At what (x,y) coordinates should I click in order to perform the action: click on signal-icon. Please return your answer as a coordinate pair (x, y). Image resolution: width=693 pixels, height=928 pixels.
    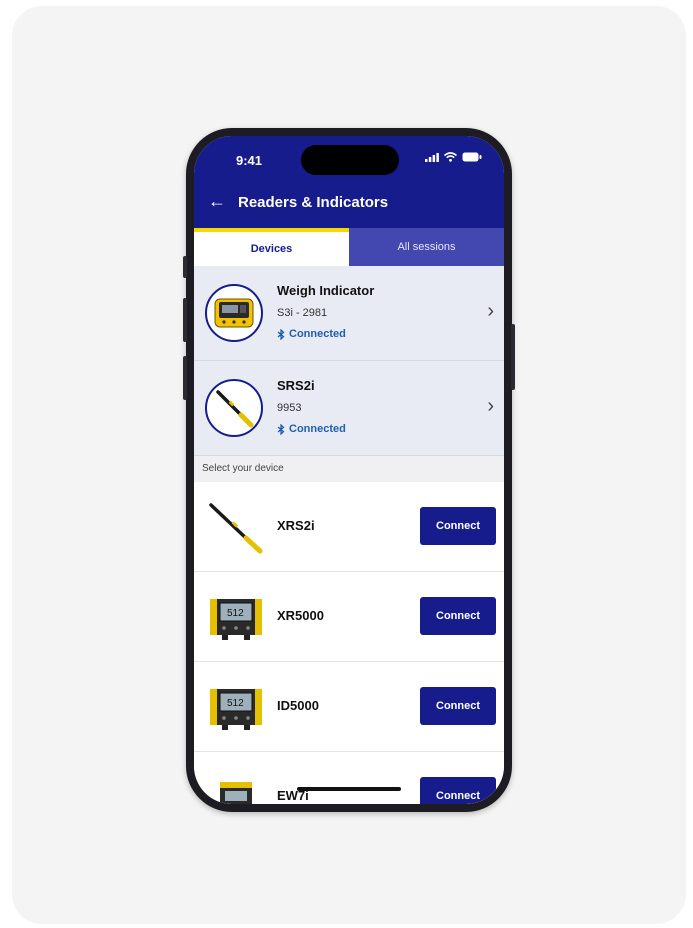
    Looking at the image, I should click on (432, 157).